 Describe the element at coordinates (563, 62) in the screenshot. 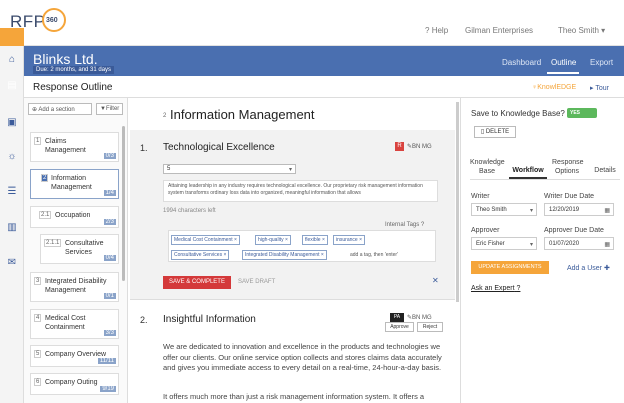

I see `nav-outline: Outline` at that location.